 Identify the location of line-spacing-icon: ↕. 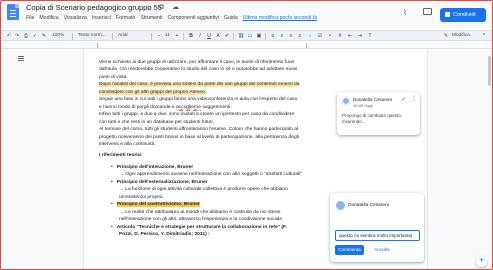
(310, 36).